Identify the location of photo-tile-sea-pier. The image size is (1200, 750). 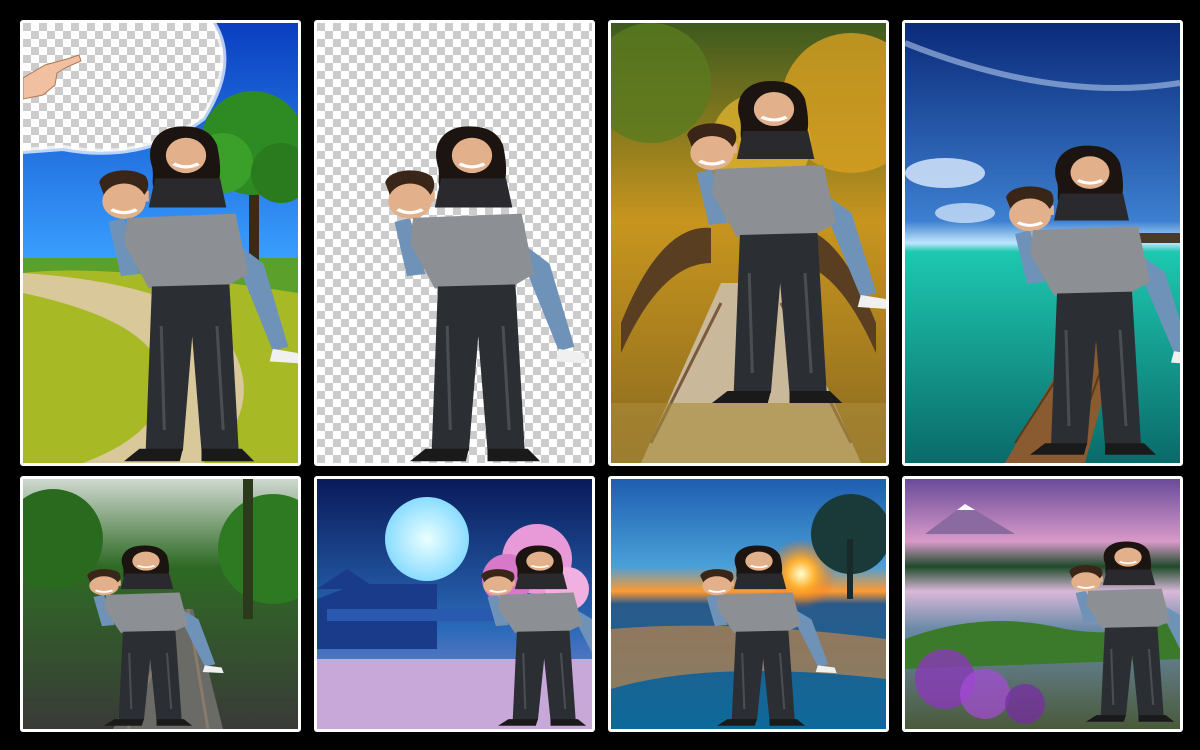
(1042, 243).